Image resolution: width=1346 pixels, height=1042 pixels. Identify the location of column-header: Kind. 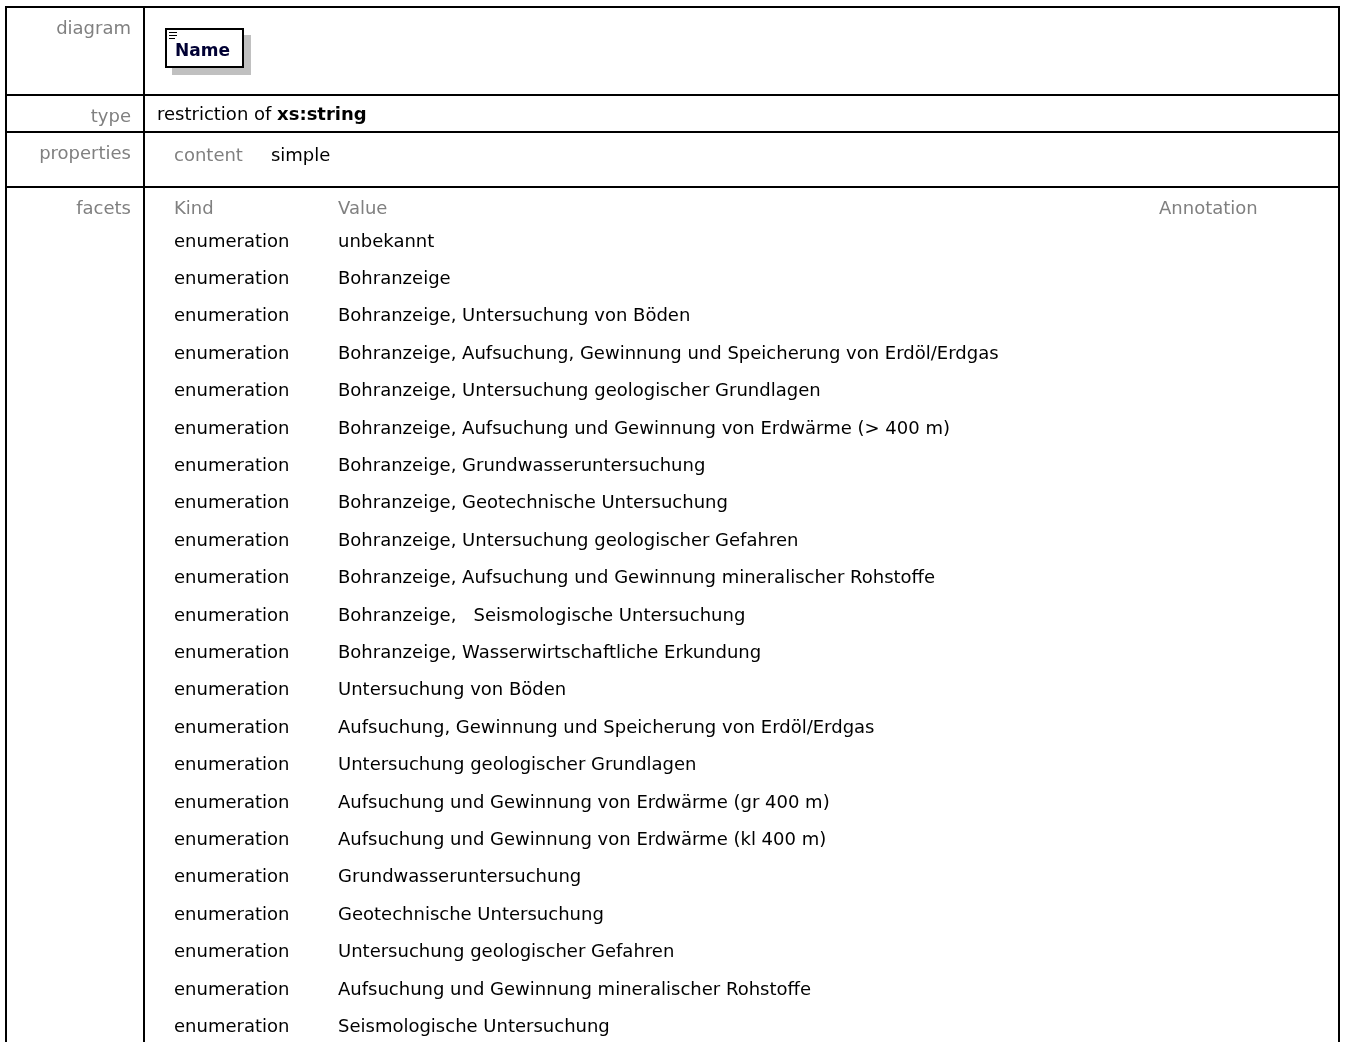
(194, 207).